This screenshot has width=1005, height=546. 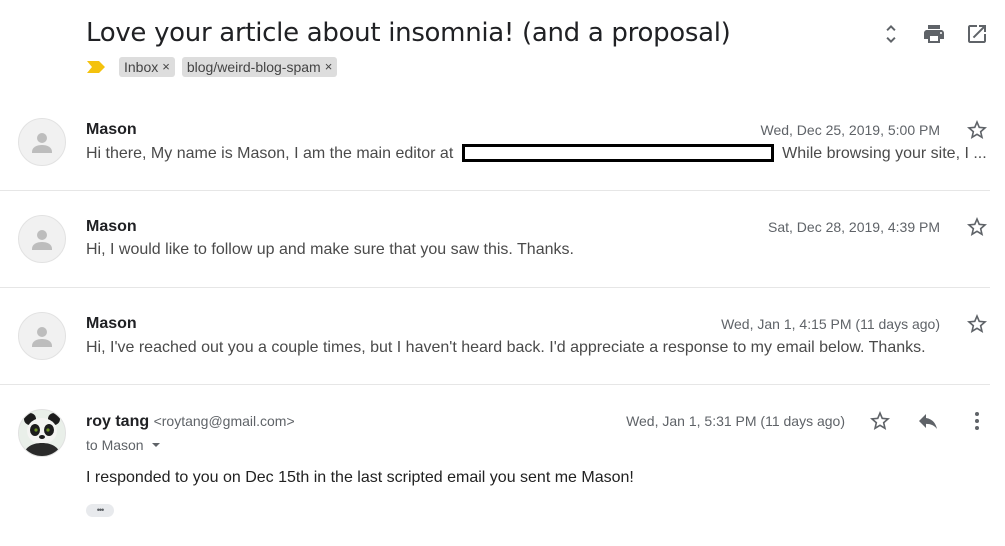 What do you see at coordinates (928, 421) in the screenshot?
I see `reply-icon` at bounding box center [928, 421].